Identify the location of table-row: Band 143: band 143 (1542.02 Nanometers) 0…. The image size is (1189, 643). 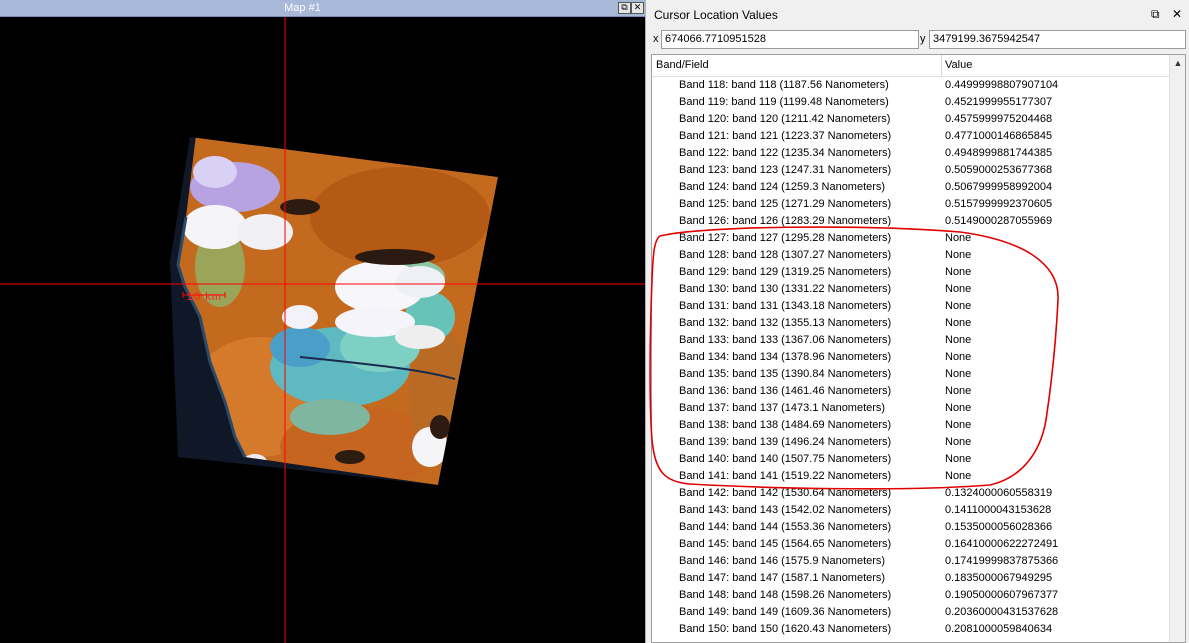
(911, 510).